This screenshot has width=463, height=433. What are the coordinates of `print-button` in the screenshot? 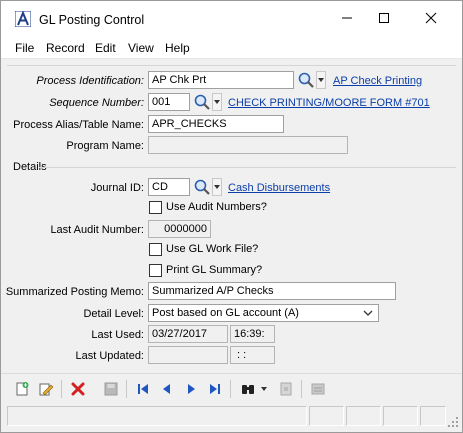 It's located at (286, 389).